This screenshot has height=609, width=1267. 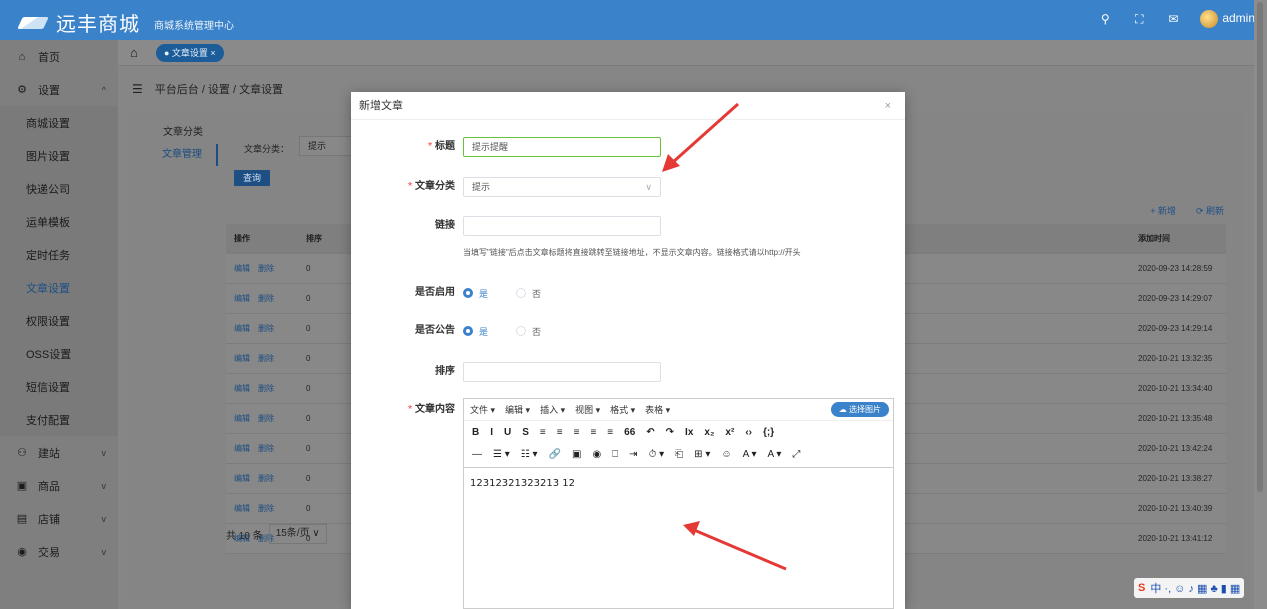 I want to click on editor-tool-icon: ☷ ▾, so click(x=529, y=454).